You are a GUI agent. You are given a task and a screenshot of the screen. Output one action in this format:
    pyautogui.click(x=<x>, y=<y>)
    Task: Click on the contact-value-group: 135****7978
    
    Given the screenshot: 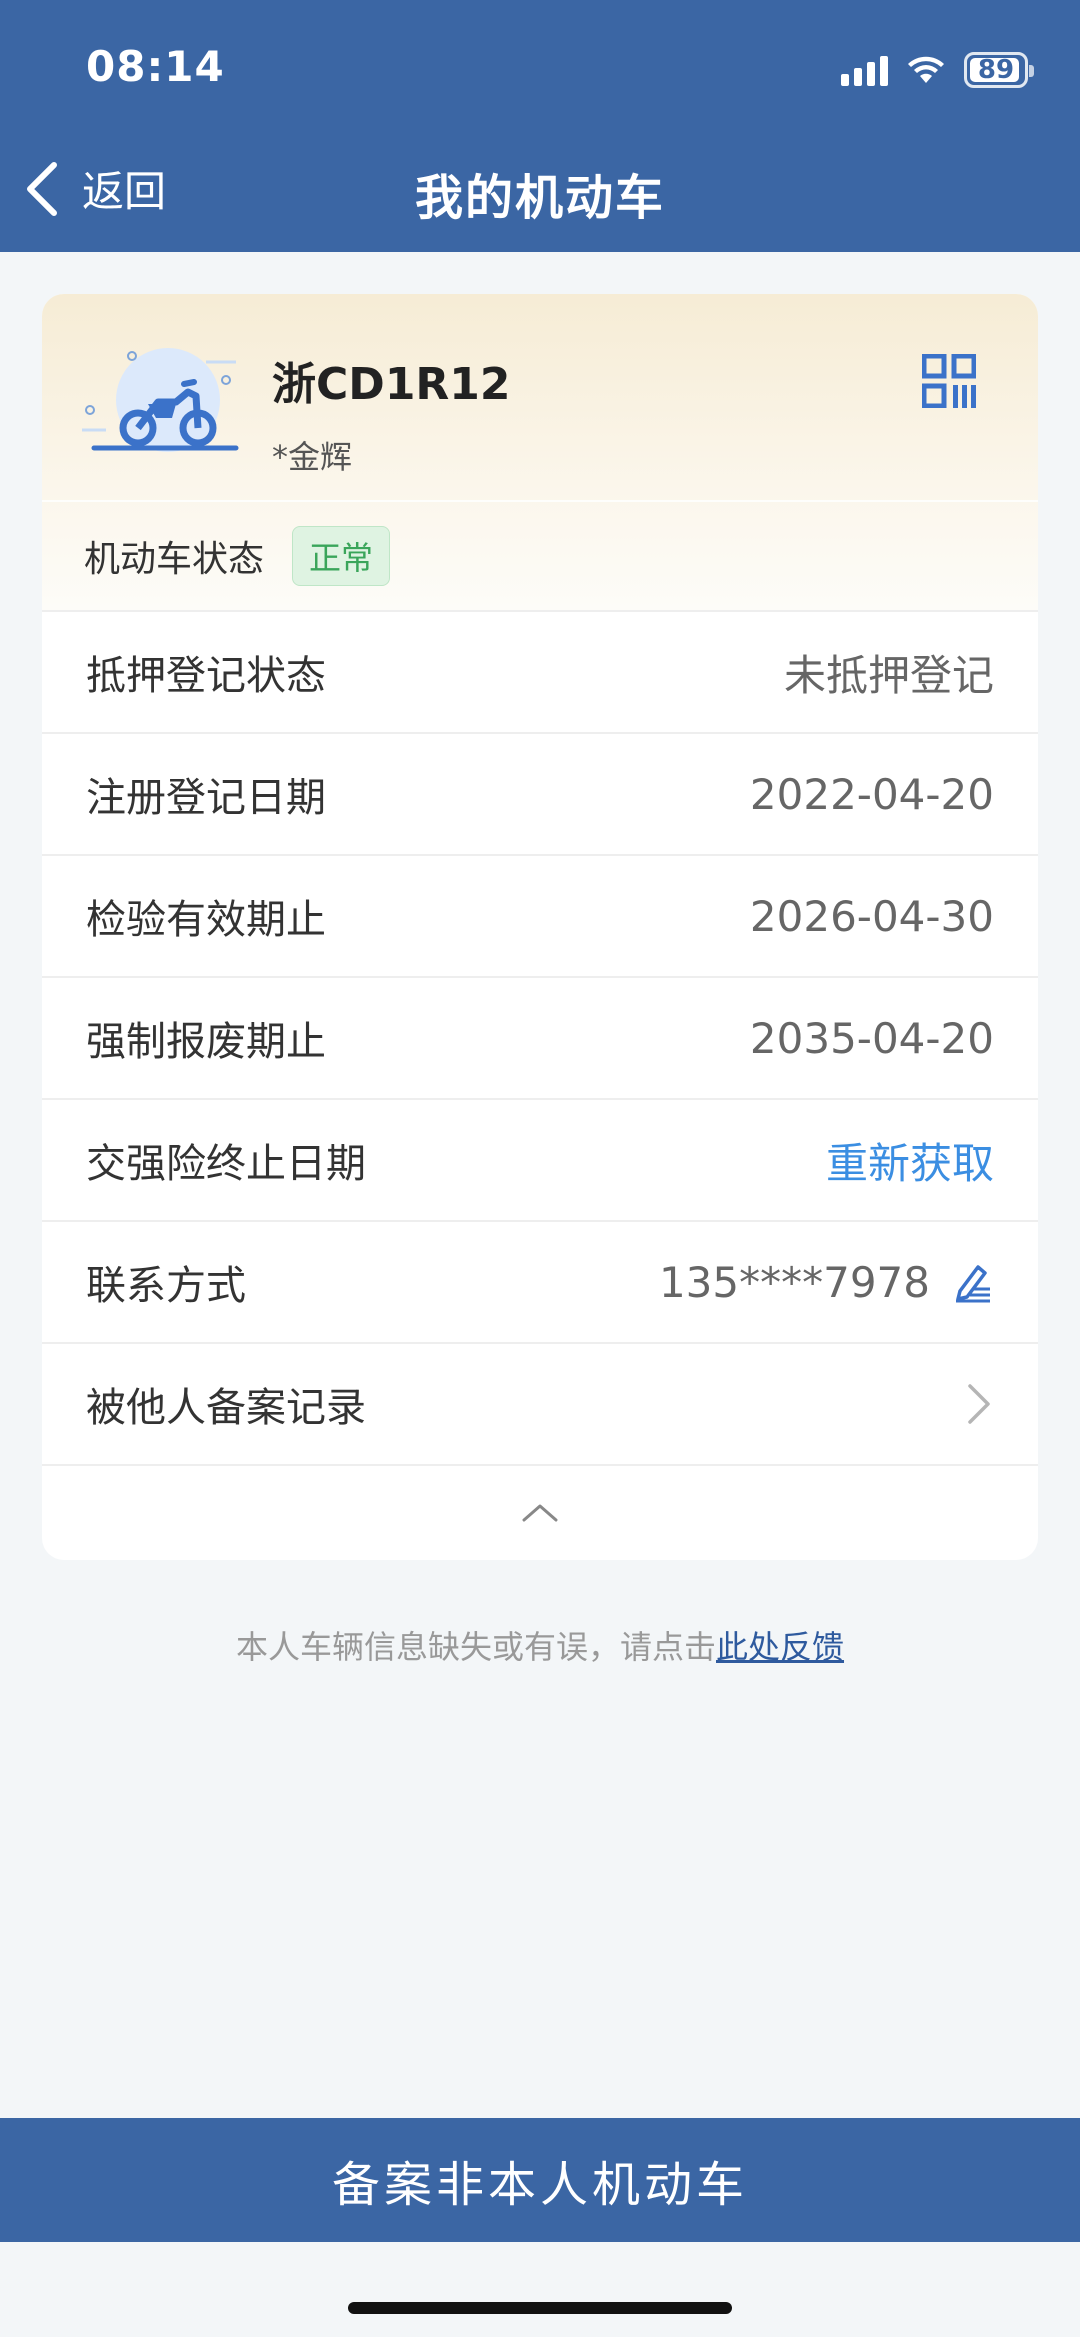 What is the action you would take?
    pyautogui.click(x=826, y=1282)
    